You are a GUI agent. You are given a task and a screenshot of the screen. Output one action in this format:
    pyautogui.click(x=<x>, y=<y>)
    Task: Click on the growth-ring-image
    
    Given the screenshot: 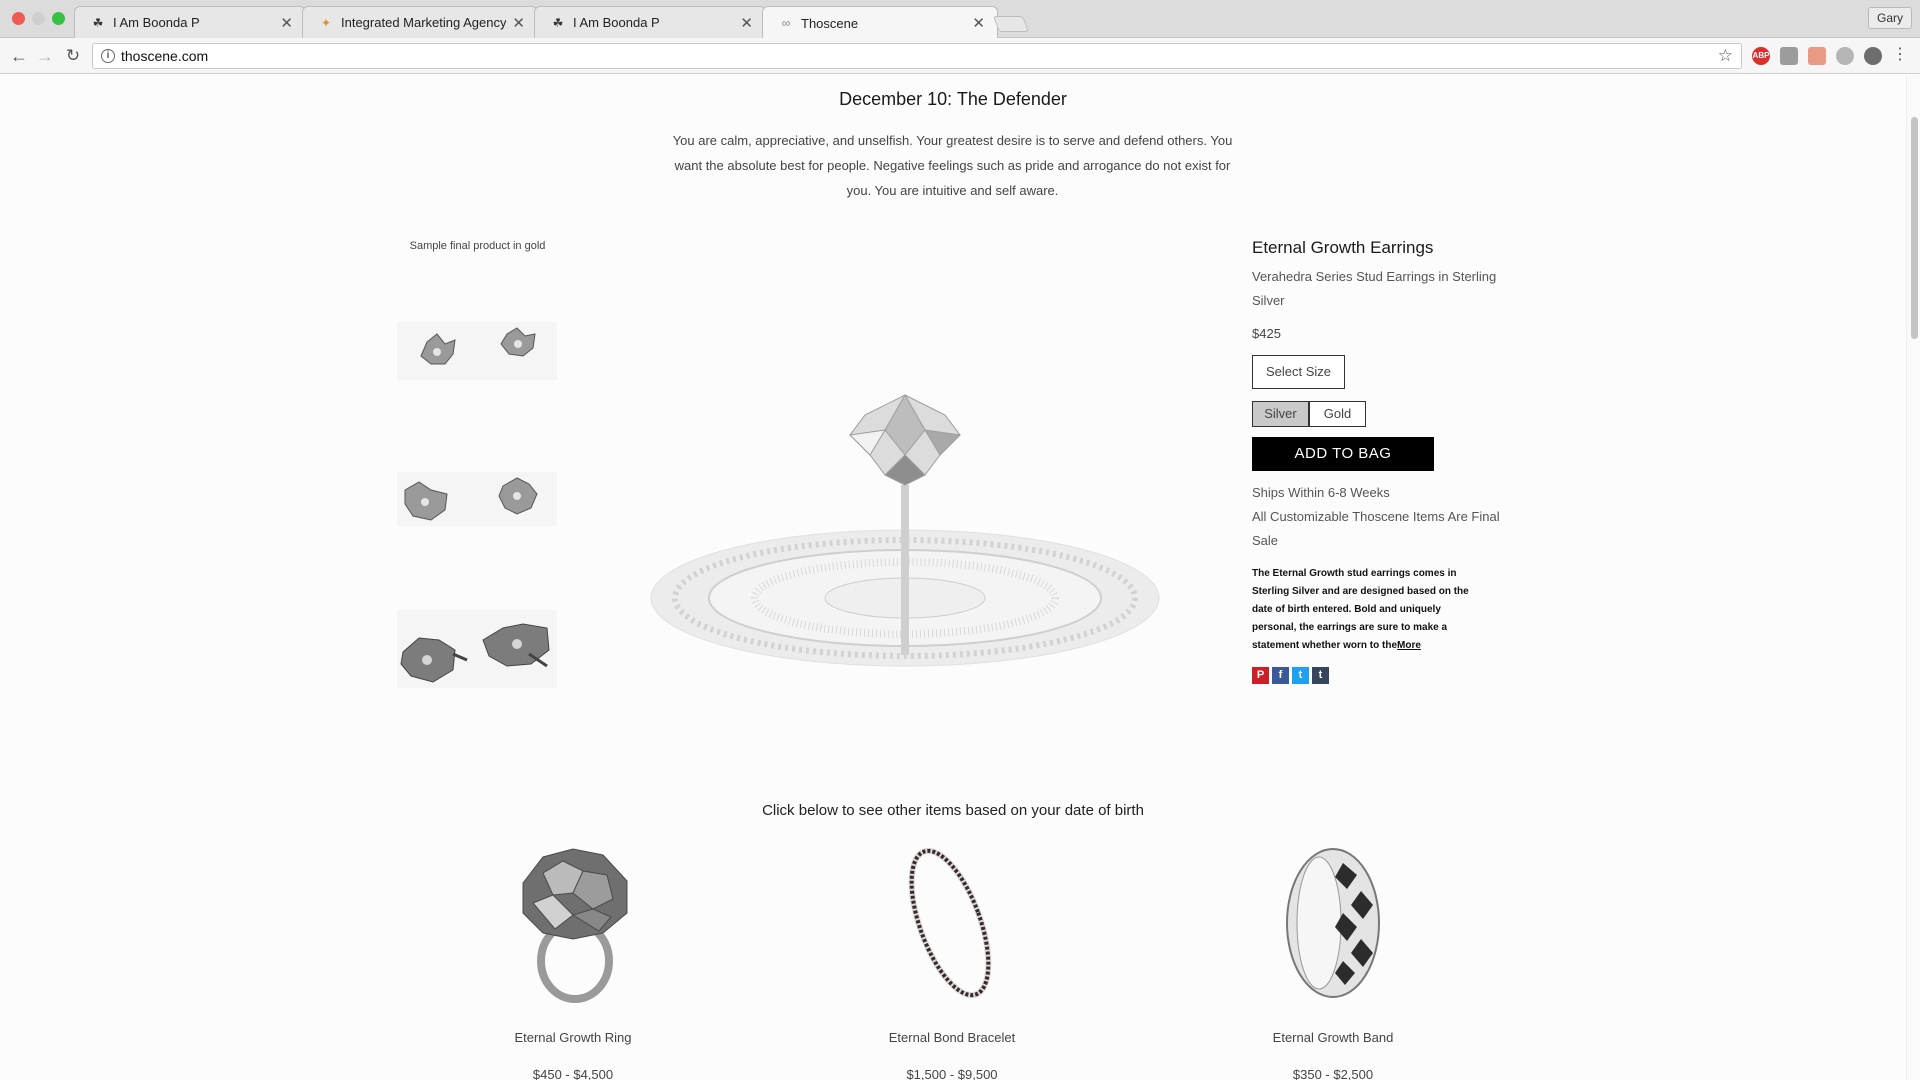 What is the action you would take?
    pyautogui.click(x=575, y=925)
    